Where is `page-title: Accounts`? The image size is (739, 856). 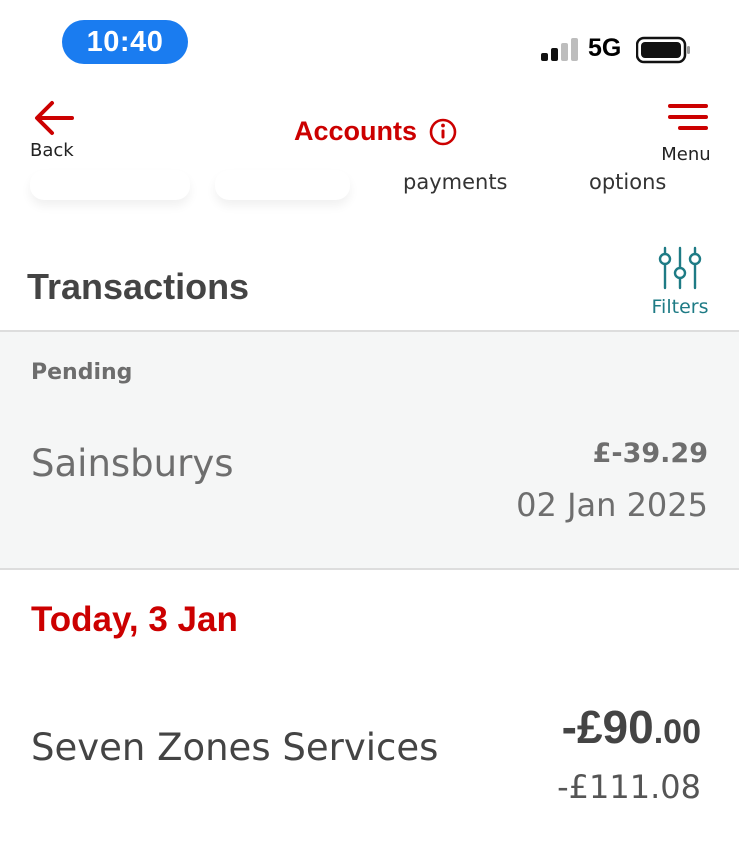 page-title: Accounts is located at coordinates (375, 131).